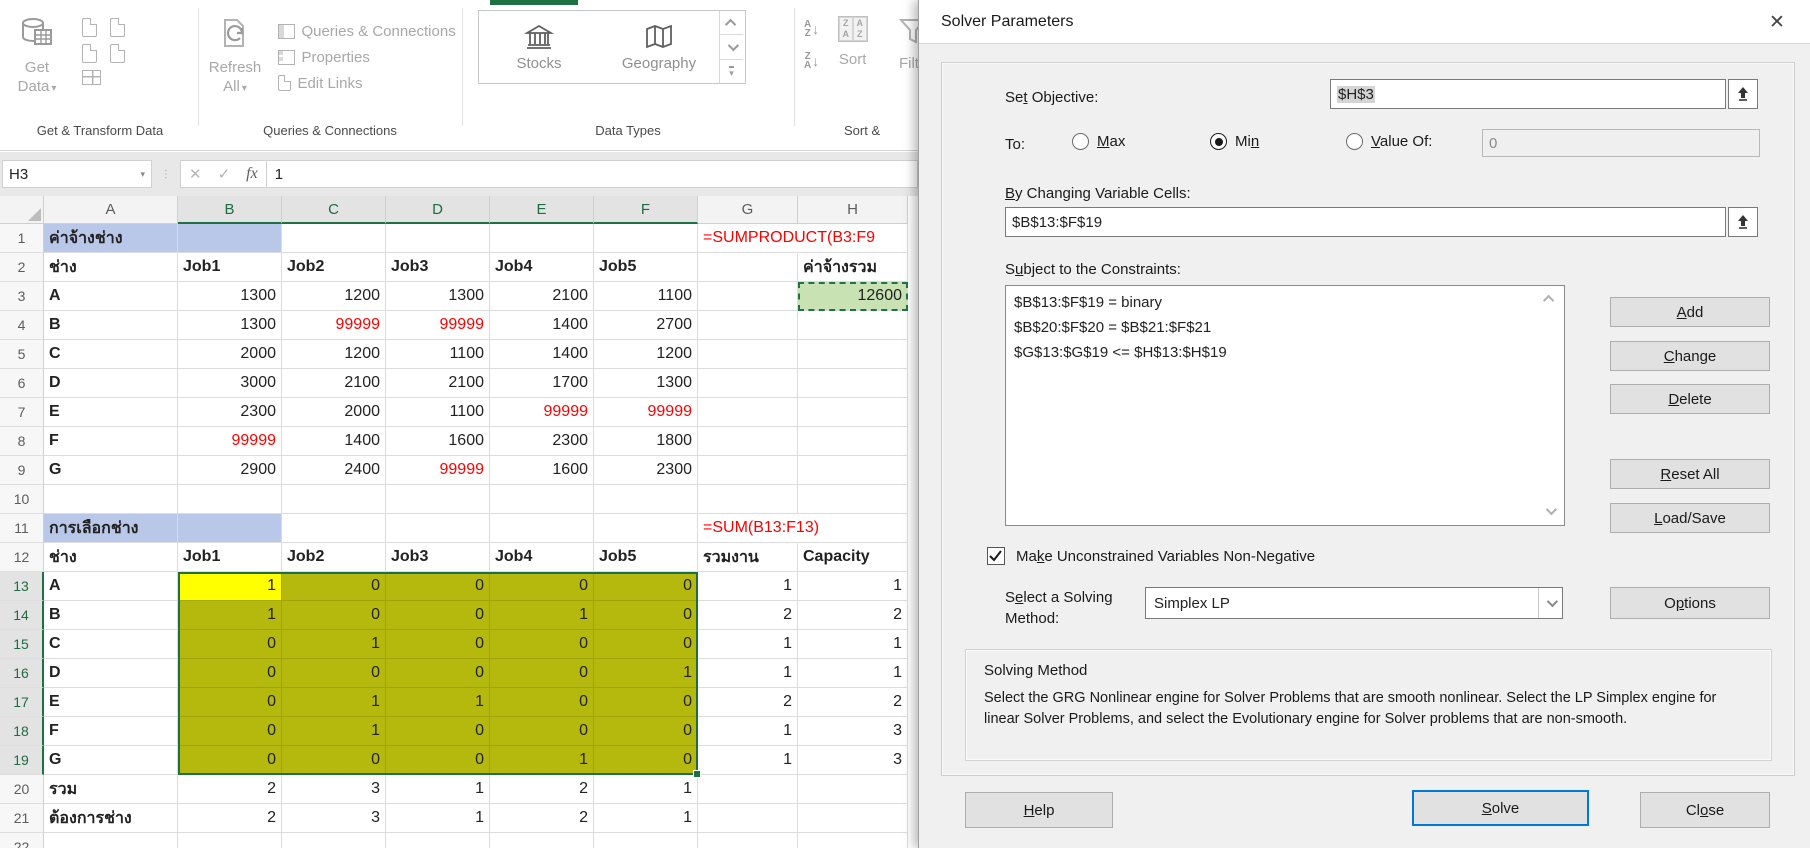 The height and width of the screenshot is (848, 1810). Describe the element at coordinates (111, 412) in the screenshot. I see `cell-A7: E` at that location.